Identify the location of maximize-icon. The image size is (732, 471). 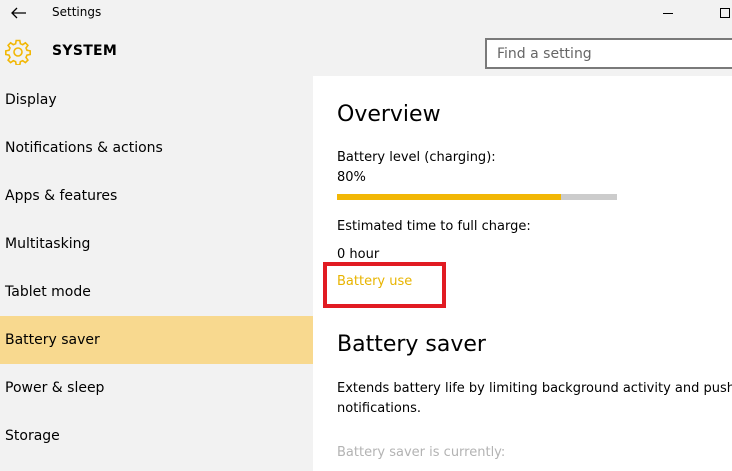
(725, 13).